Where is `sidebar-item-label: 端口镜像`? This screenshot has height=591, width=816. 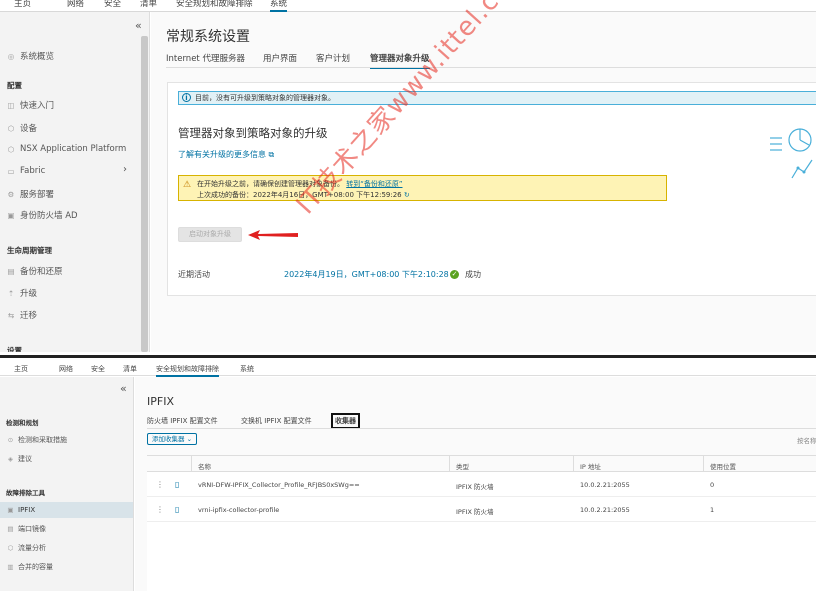 sidebar-item-label: 端口镜像 is located at coordinates (32, 529).